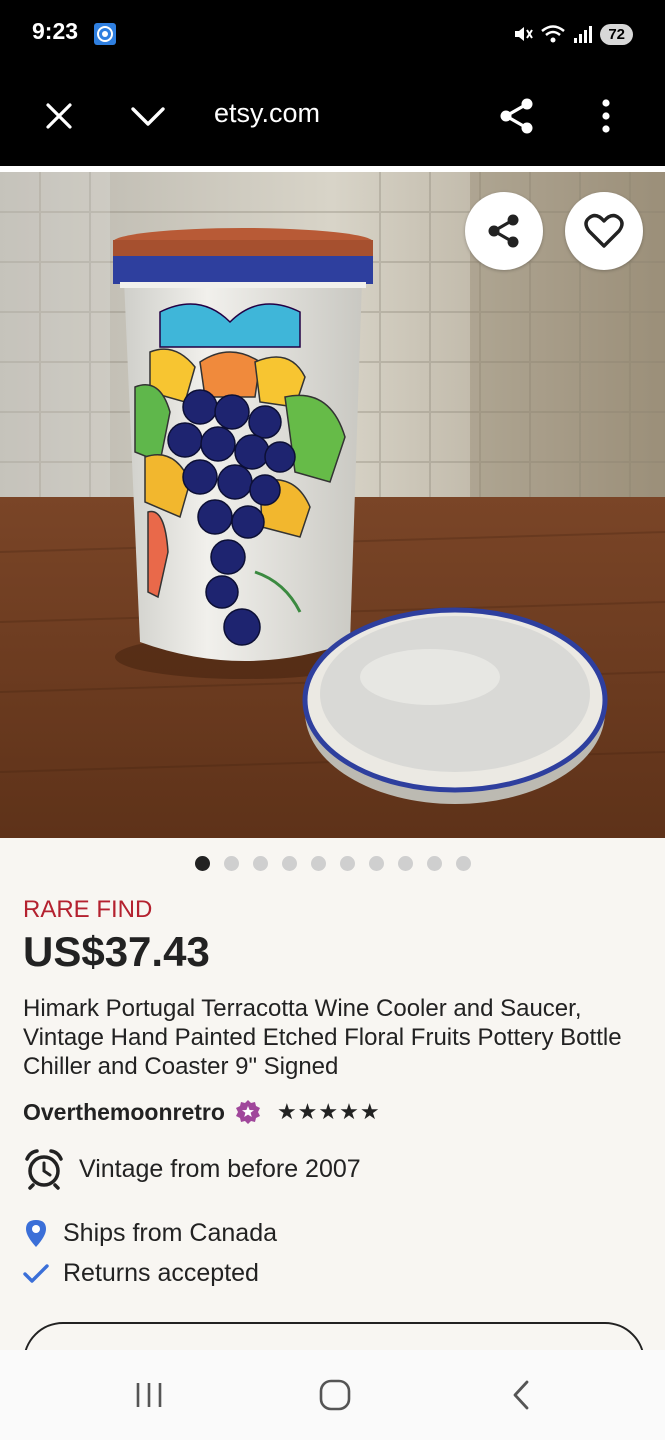 The height and width of the screenshot is (1440, 665). I want to click on more-vert-icon, so click(606, 116).